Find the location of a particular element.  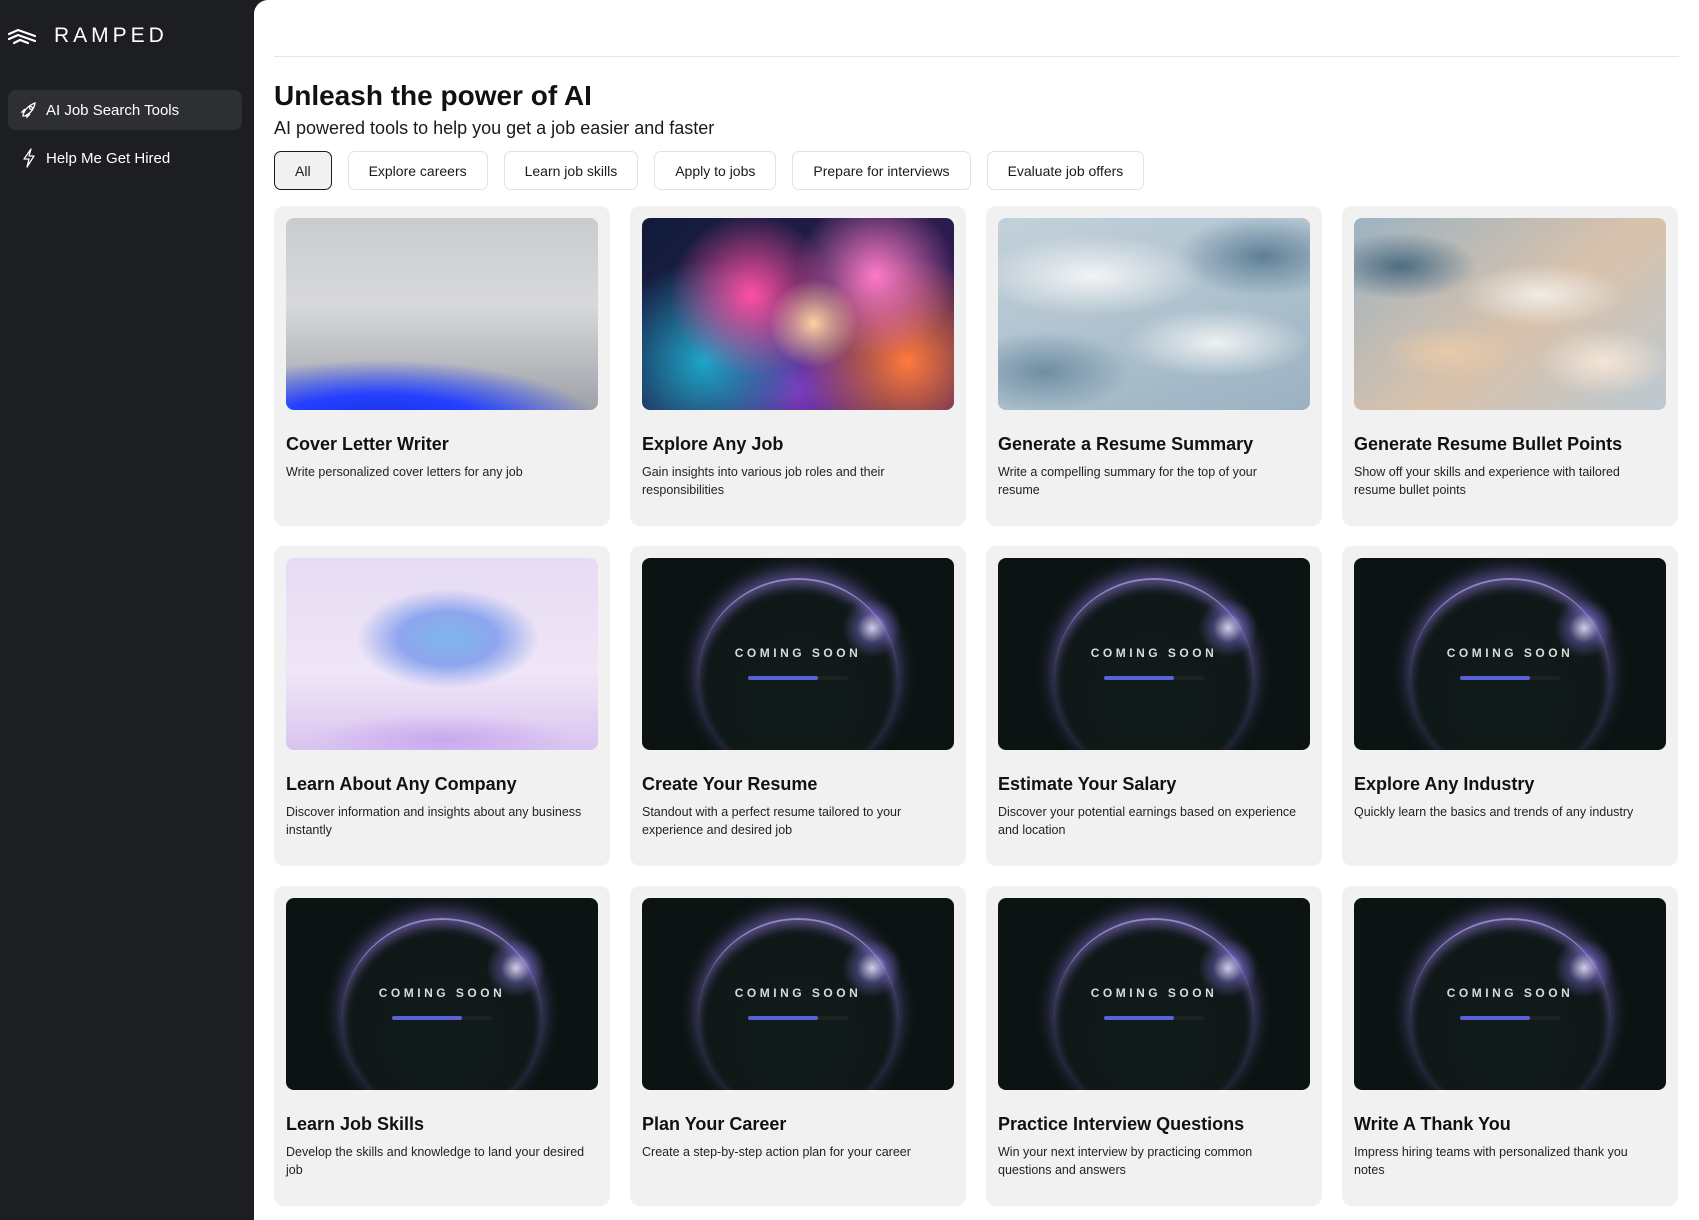

filter-explore-careers: Explore careers is located at coordinates (417, 170).